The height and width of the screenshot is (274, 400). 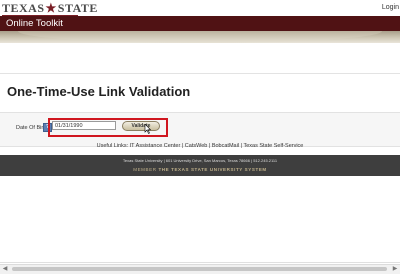 I want to click on member-prefix: MEMBER, so click(x=145, y=169).